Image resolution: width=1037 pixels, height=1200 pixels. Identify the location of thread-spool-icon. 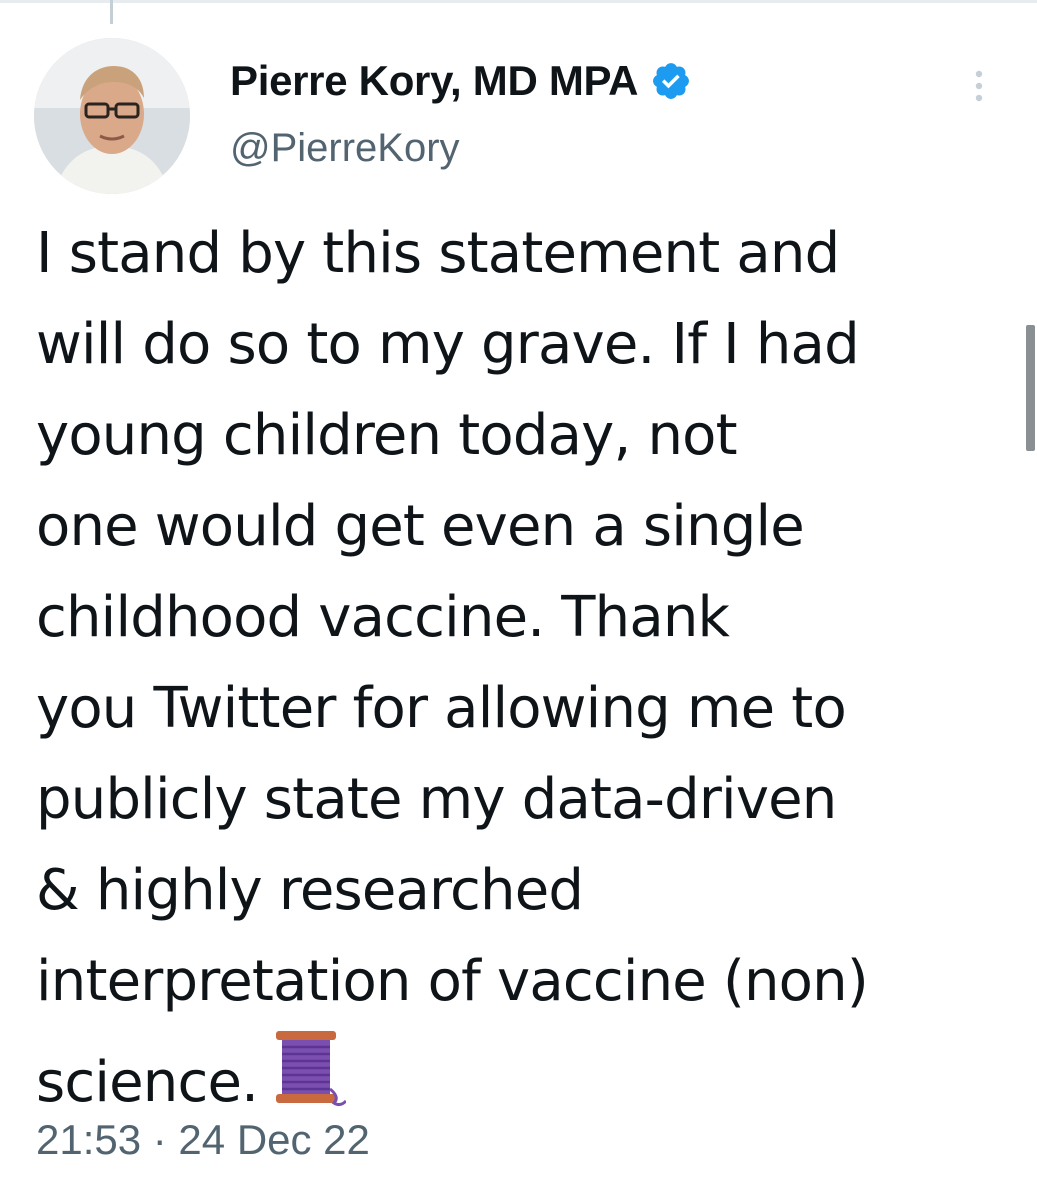
(311, 1069).